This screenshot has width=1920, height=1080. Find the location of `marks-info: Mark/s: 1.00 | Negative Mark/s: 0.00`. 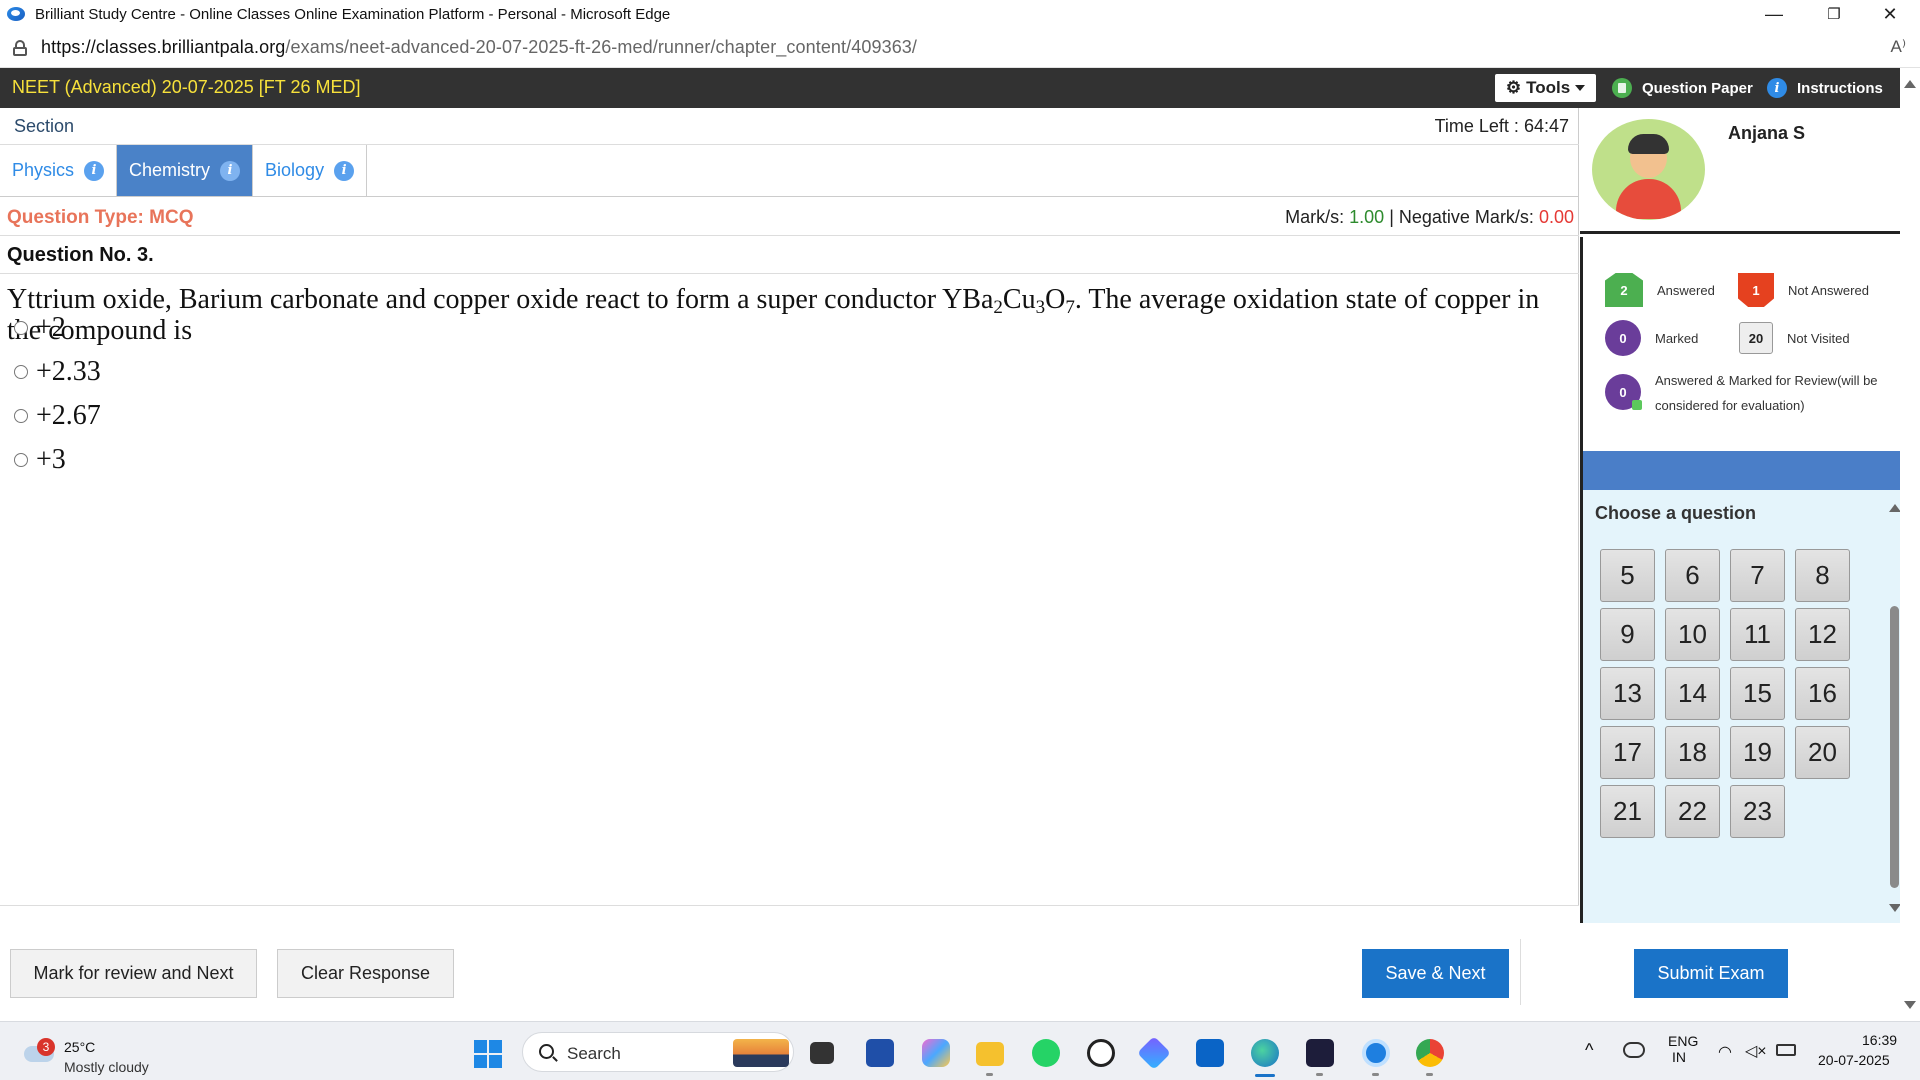

marks-info: Mark/s: 1.00 | Negative Mark/s: 0.00 is located at coordinates (1429, 217).